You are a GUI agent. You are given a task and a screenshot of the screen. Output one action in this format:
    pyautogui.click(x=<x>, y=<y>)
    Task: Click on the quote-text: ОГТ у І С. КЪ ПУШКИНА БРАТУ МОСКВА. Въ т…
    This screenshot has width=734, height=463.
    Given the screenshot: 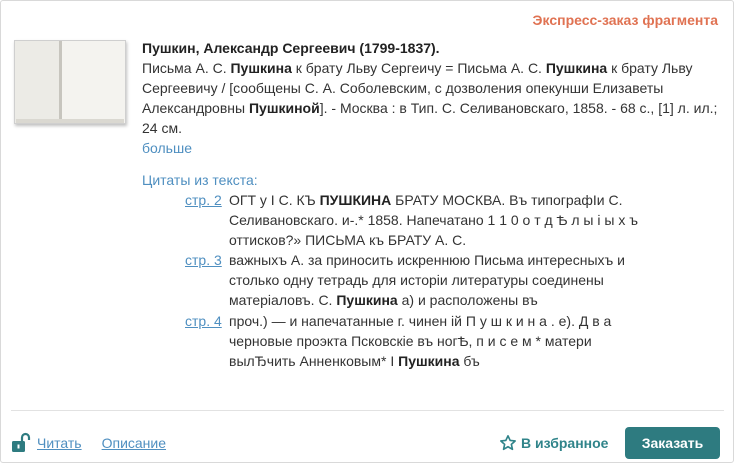 What is the action you would take?
    pyautogui.click(x=439, y=220)
    